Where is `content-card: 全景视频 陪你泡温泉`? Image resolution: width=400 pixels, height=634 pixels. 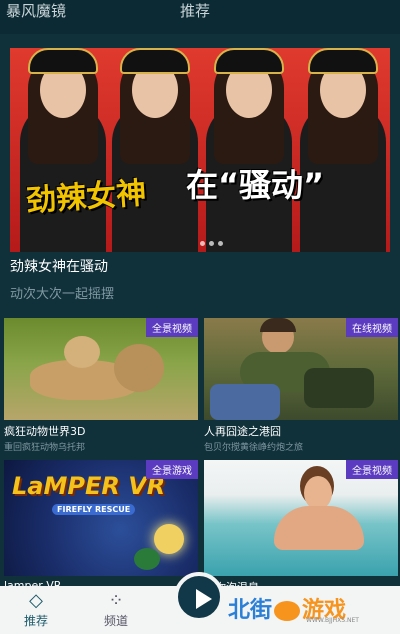
content-card: 全景视频 陪你泡温泉 is located at coordinates (301, 527).